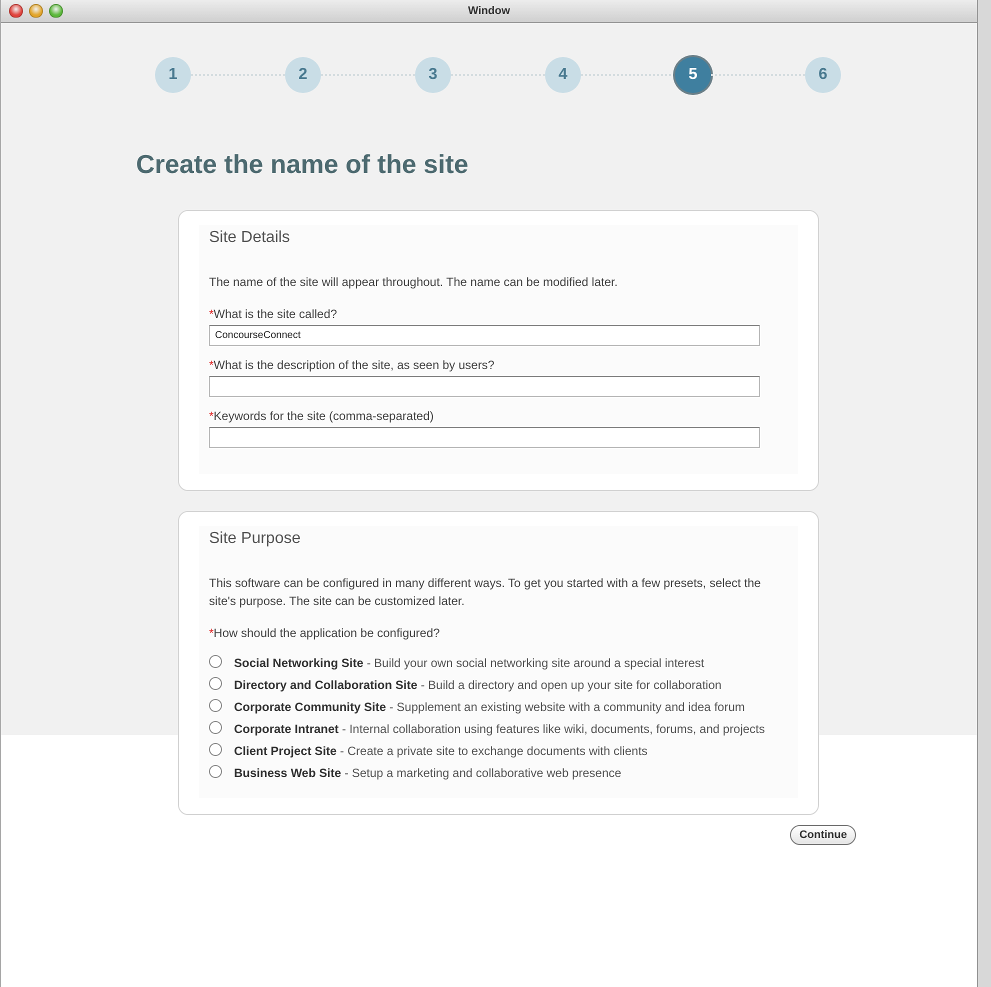 This screenshot has height=987, width=991. I want to click on step-indicator: 3, so click(433, 75).